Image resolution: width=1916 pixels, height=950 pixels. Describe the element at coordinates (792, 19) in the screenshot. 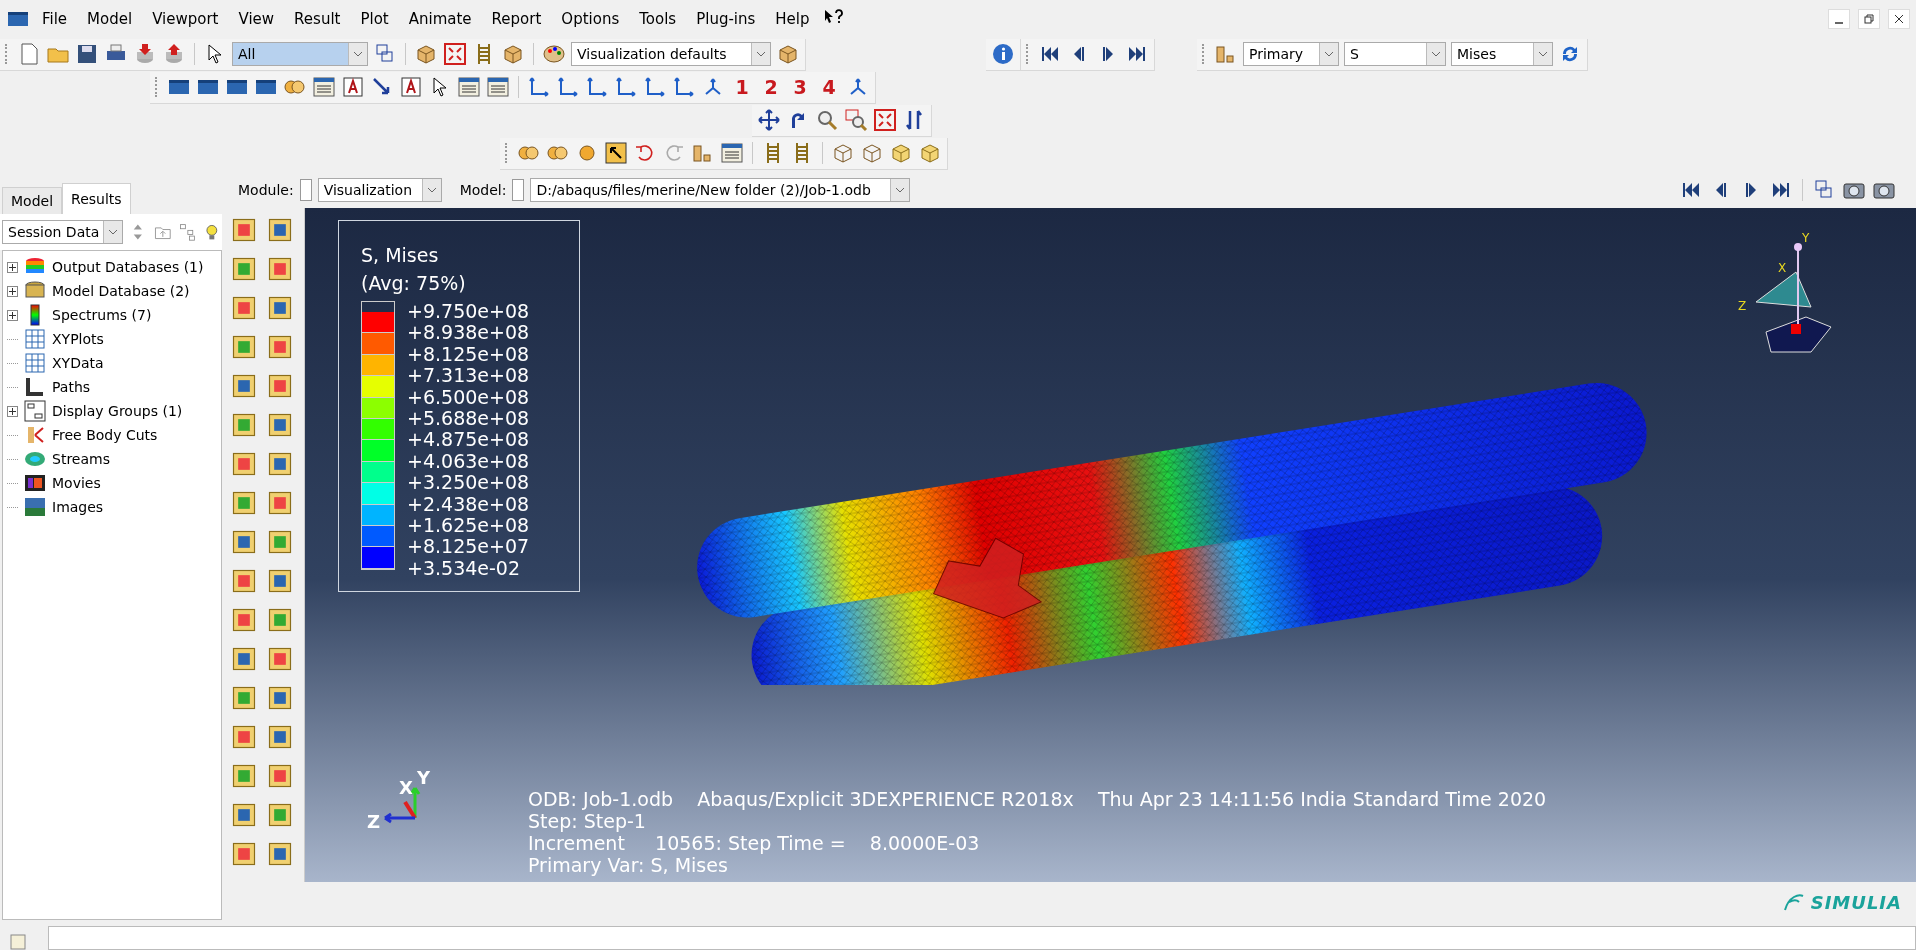

I see `menu-item: Help` at that location.